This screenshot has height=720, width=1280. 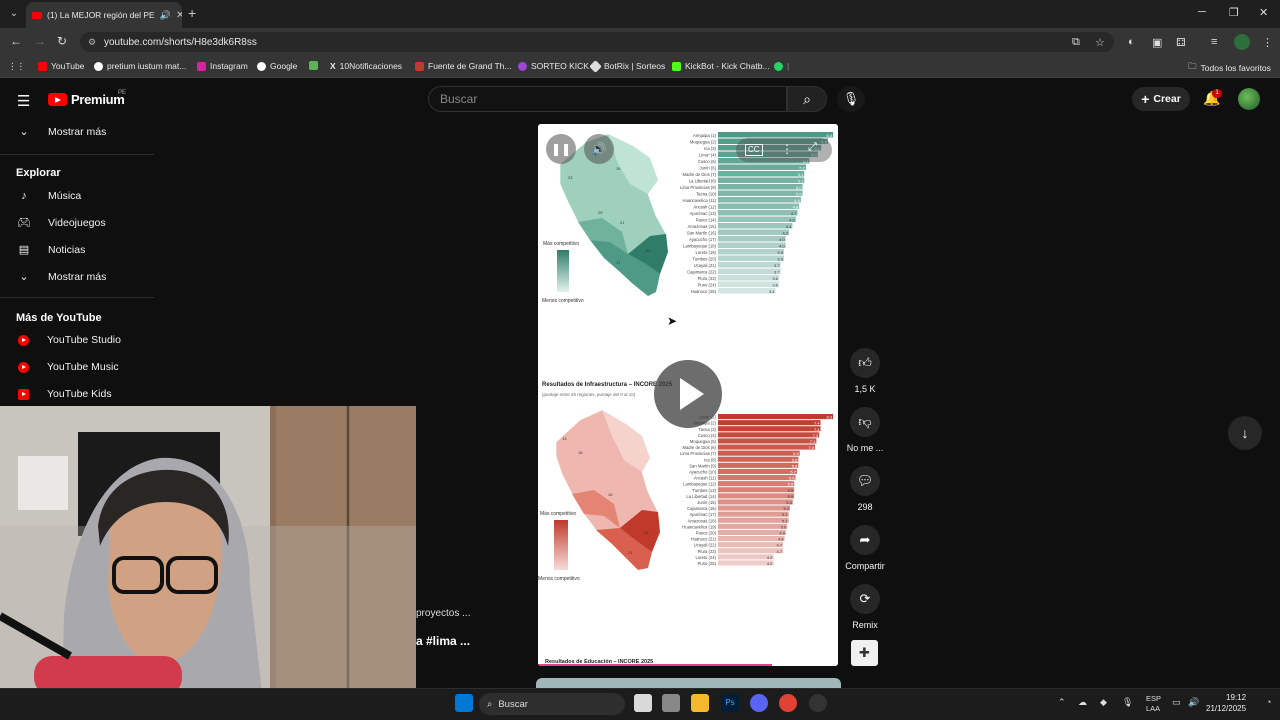 What do you see at coordinates (865, 371) in the screenshot?
I see `like-button: 👍︎ 1,5 K` at bounding box center [865, 371].